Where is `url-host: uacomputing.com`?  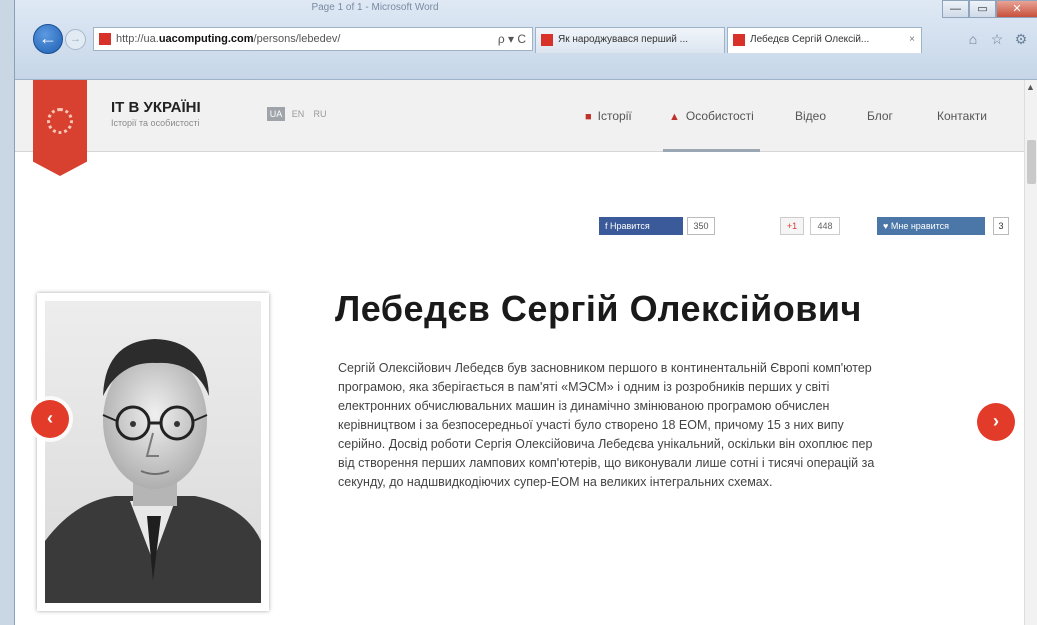 url-host: uacomputing.com is located at coordinates (206, 39).